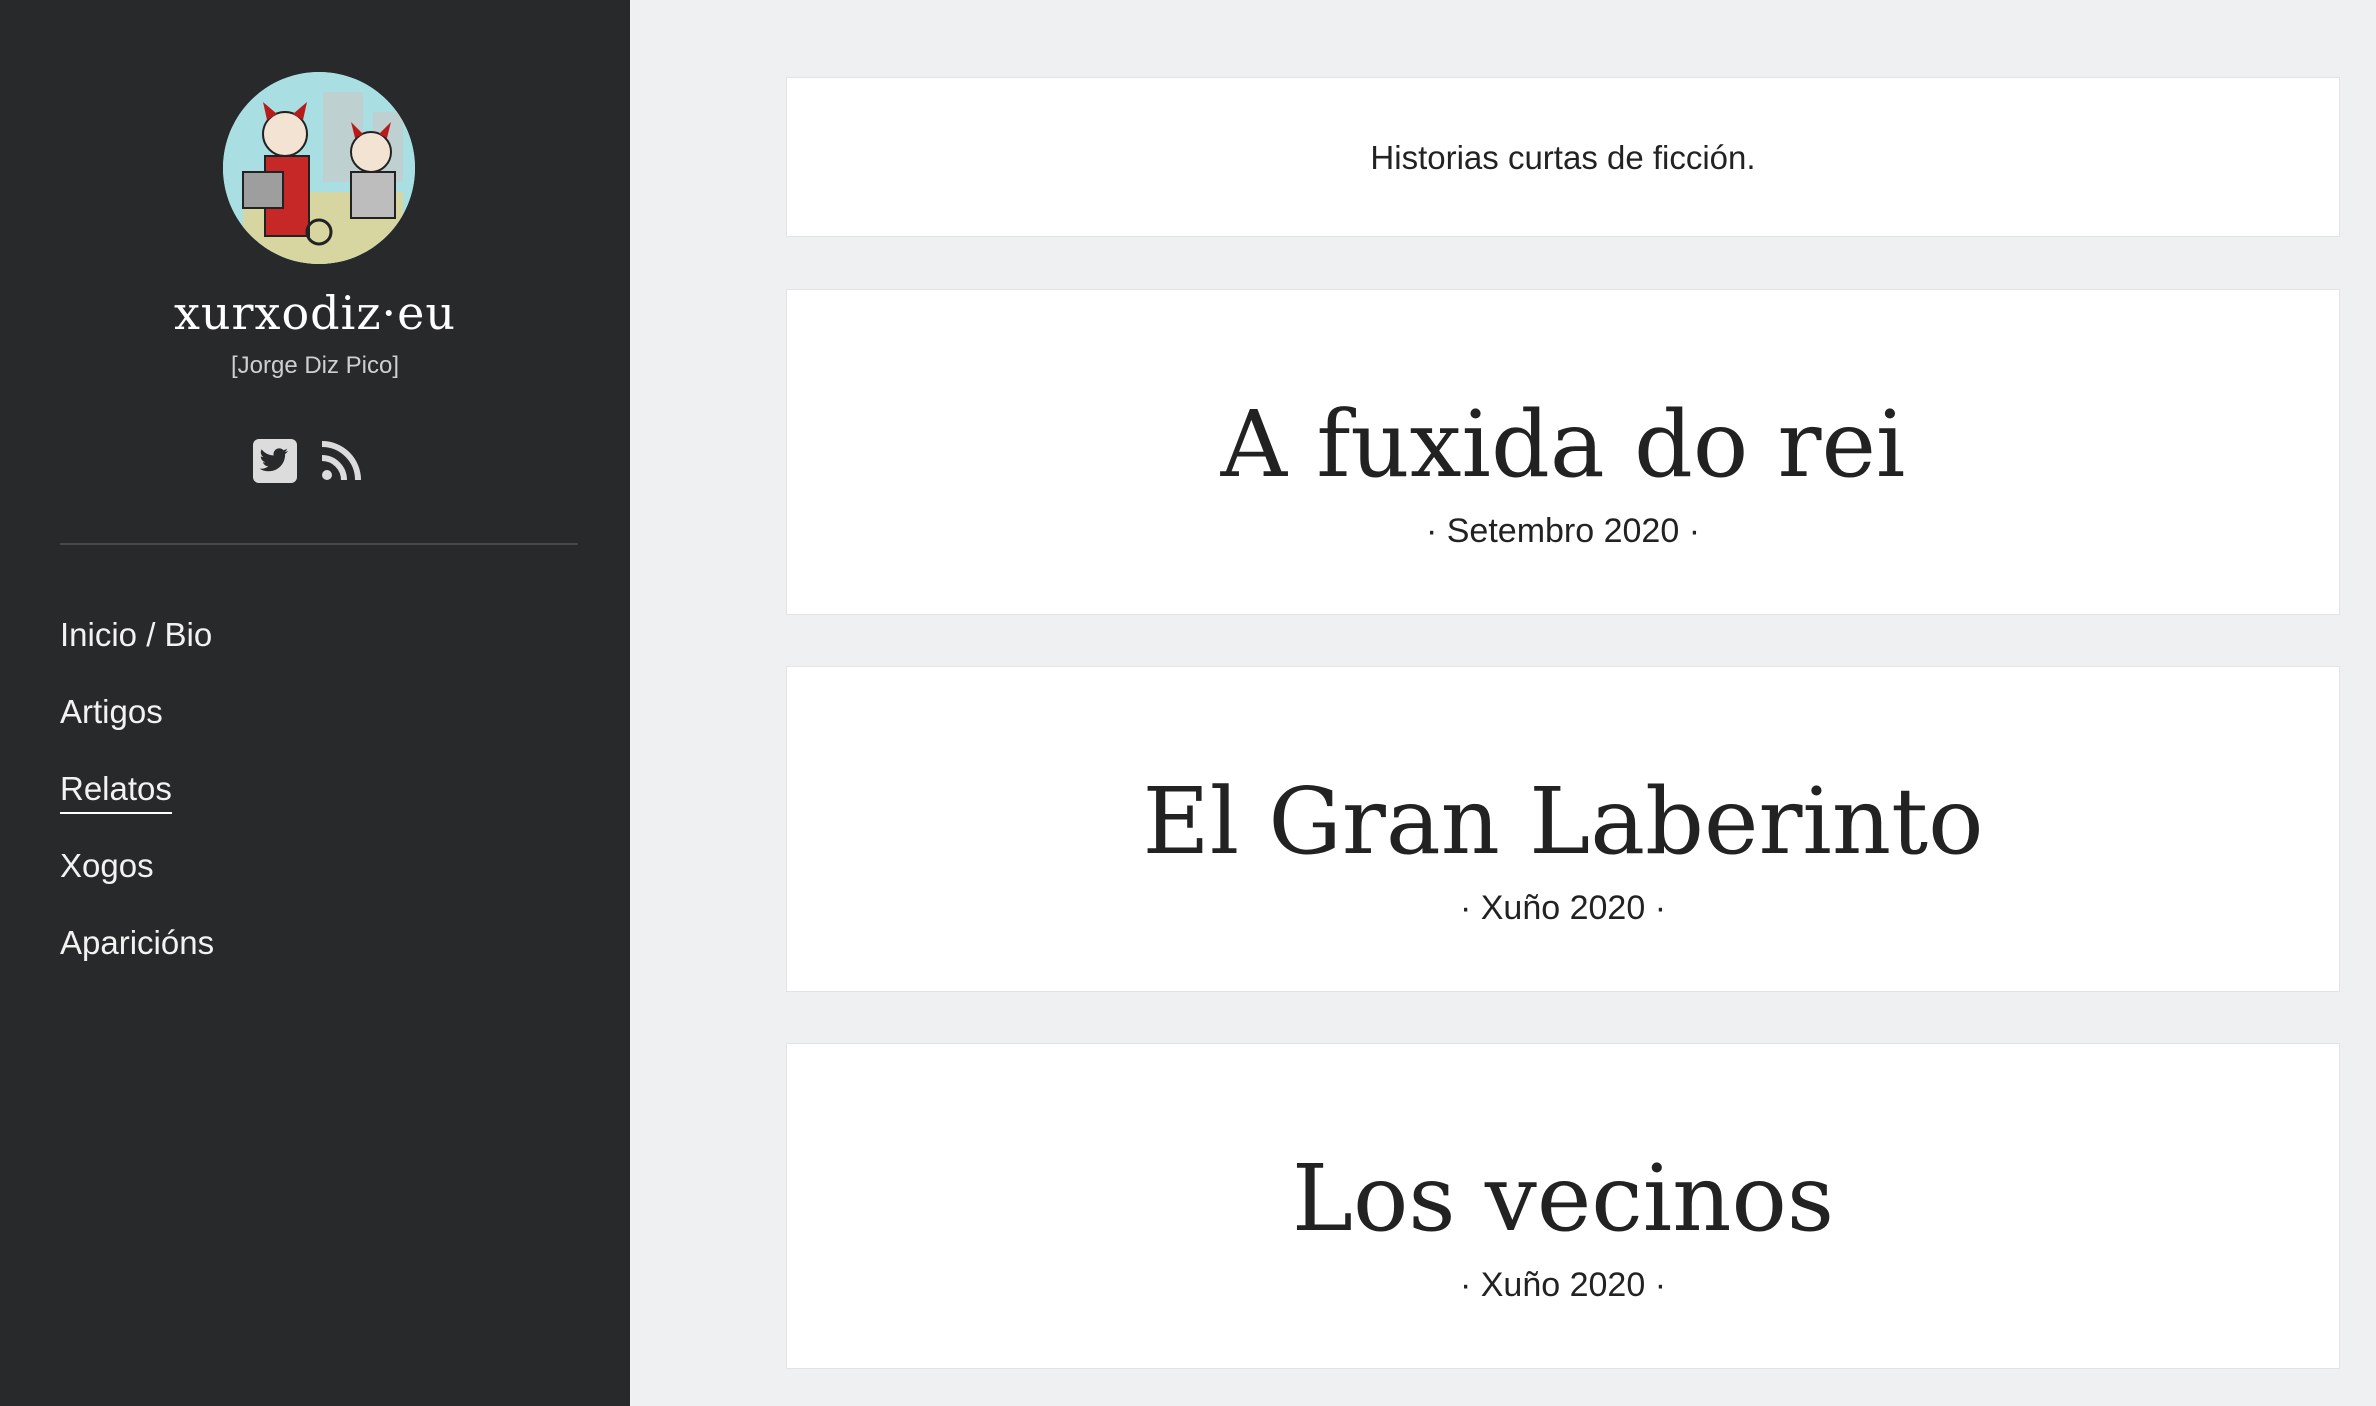 This screenshot has width=2376, height=1406. I want to click on rss-link, so click(341, 461).